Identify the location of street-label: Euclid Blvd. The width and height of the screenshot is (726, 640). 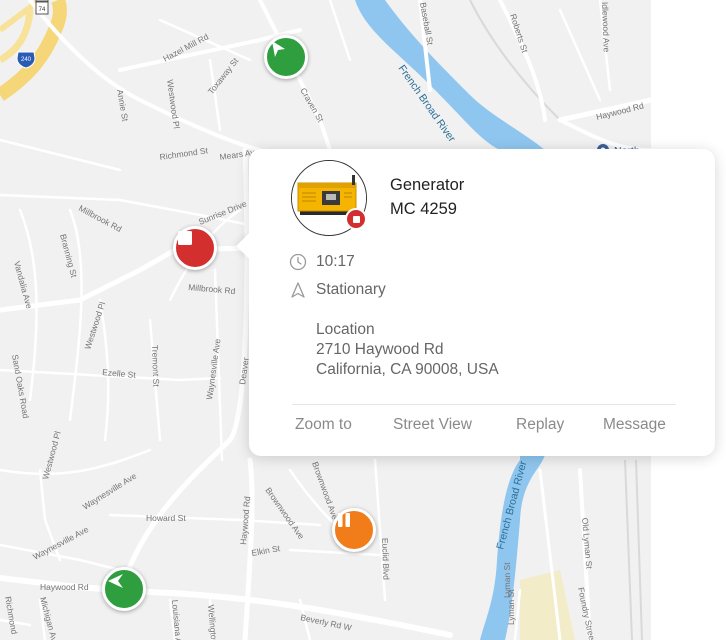
(385, 559).